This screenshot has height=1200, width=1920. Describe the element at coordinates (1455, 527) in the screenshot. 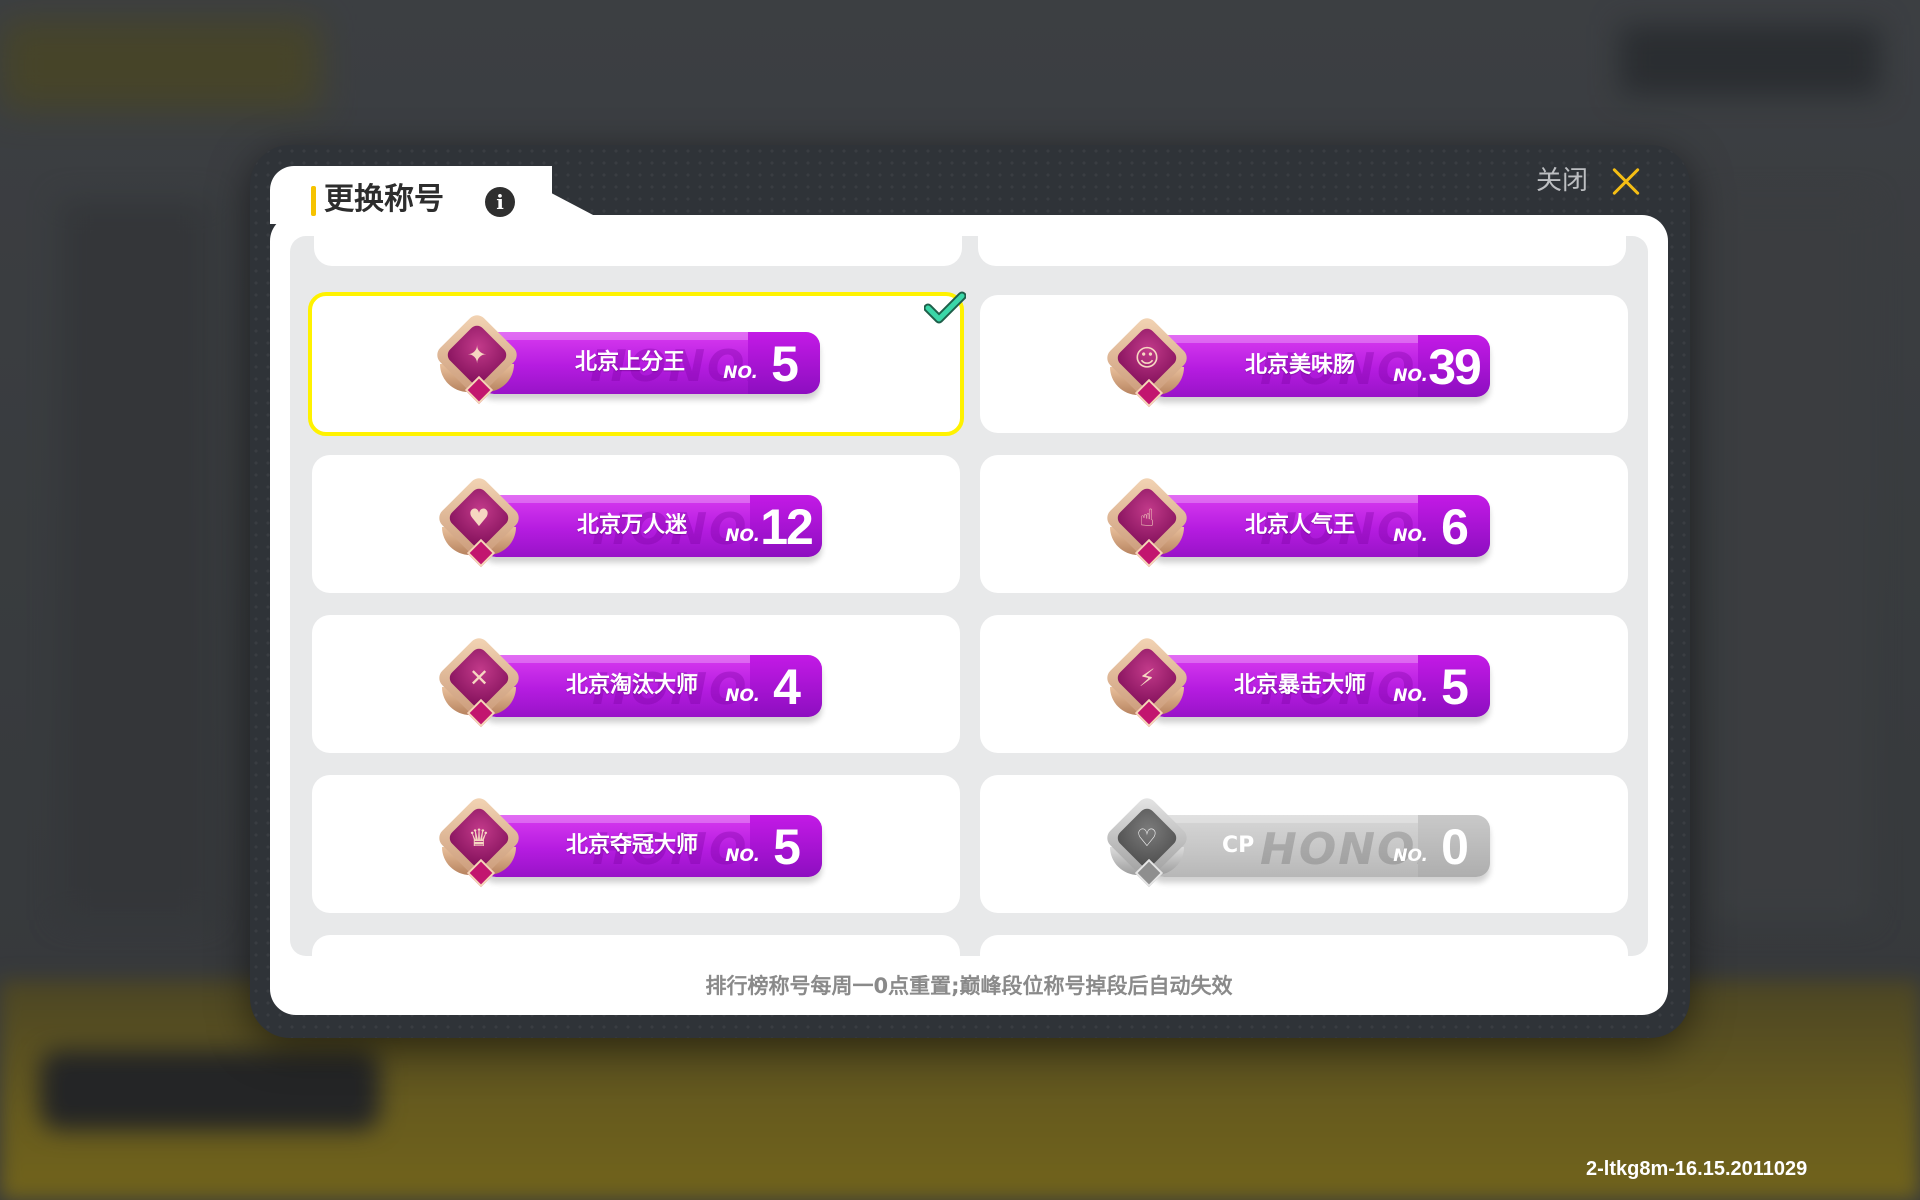

I see `rank-number: 6` at that location.